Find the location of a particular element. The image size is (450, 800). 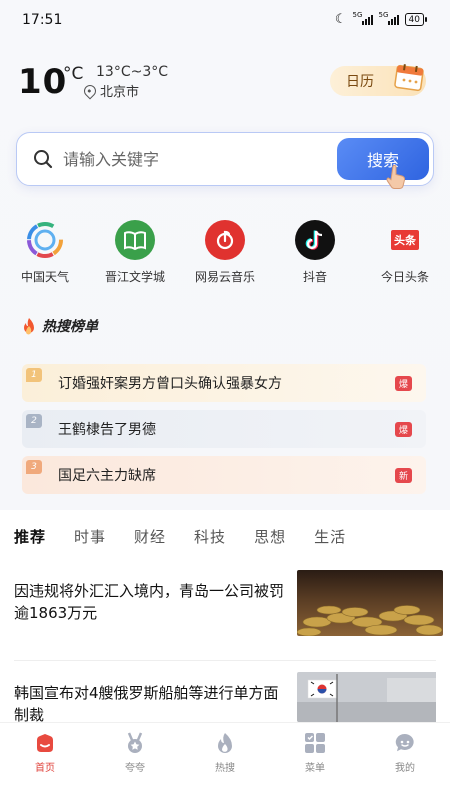

nav-menu: 菜单 is located at coordinates (315, 761).